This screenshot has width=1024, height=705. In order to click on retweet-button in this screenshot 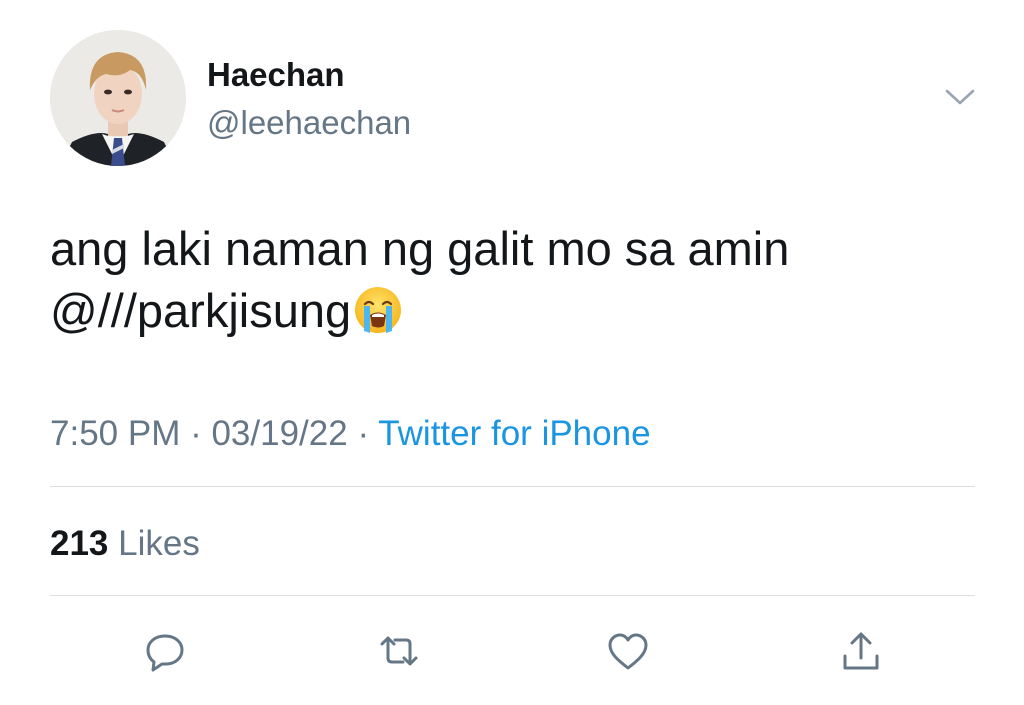, I will do `click(399, 651)`.